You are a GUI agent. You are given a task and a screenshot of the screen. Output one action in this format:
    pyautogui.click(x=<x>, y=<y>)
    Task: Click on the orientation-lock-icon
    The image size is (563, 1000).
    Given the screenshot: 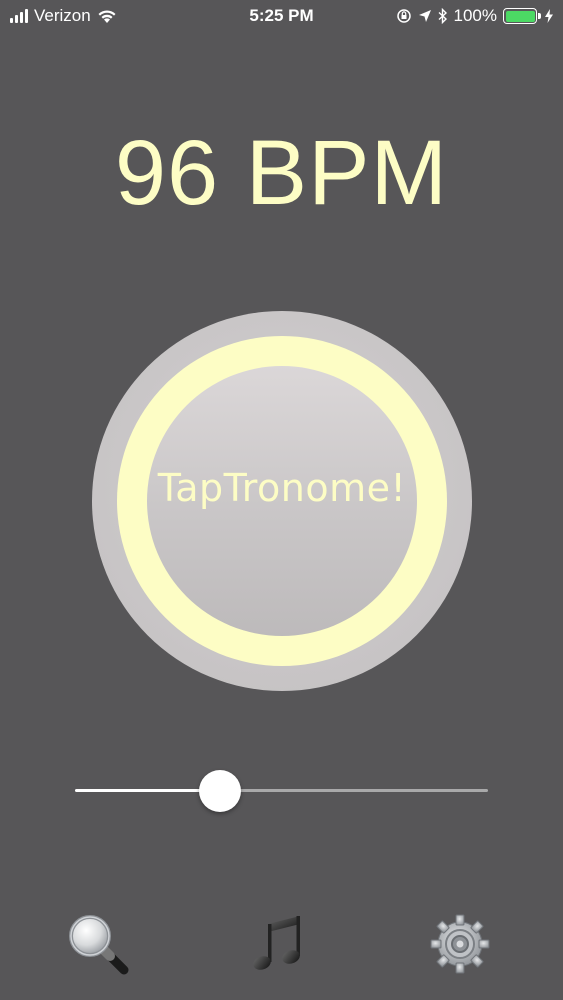 What is the action you would take?
    pyautogui.click(x=403, y=16)
    